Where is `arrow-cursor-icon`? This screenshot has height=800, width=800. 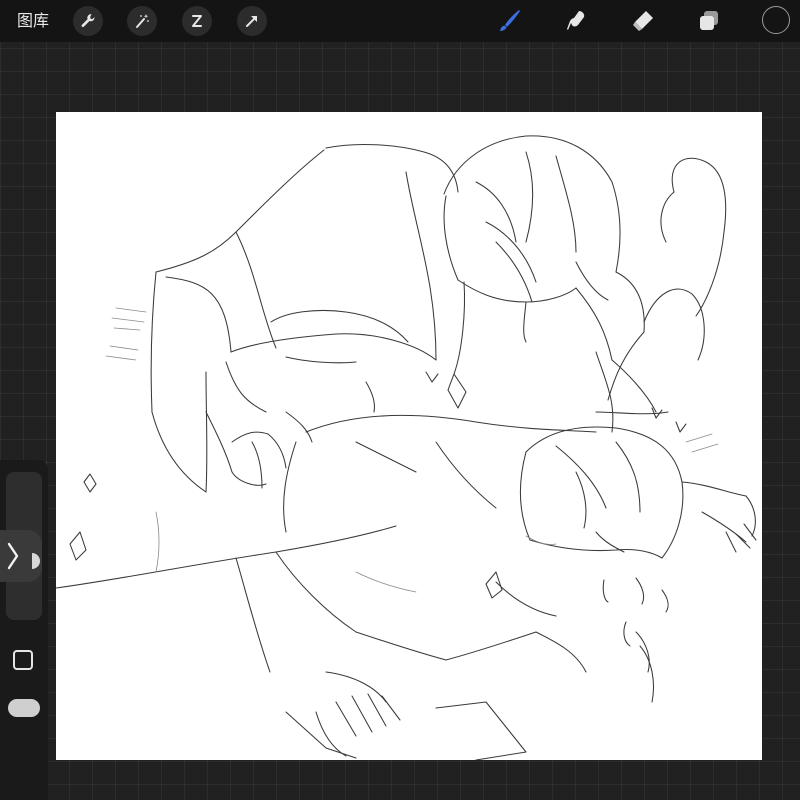 arrow-cursor-icon is located at coordinates (251, 21).